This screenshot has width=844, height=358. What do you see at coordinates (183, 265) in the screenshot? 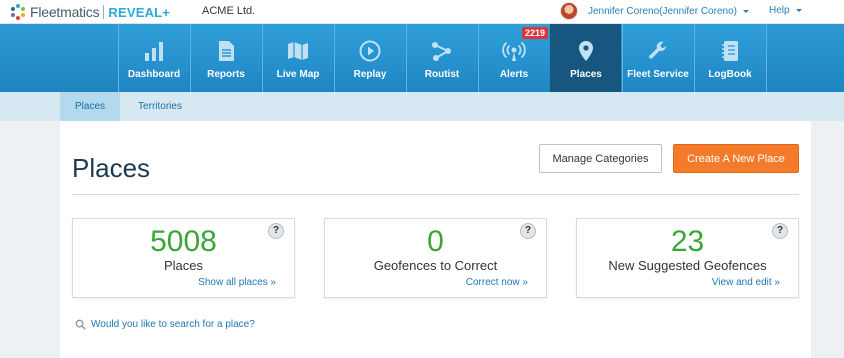
I see `stat-caption: Places` at bounding box center [183, 265].